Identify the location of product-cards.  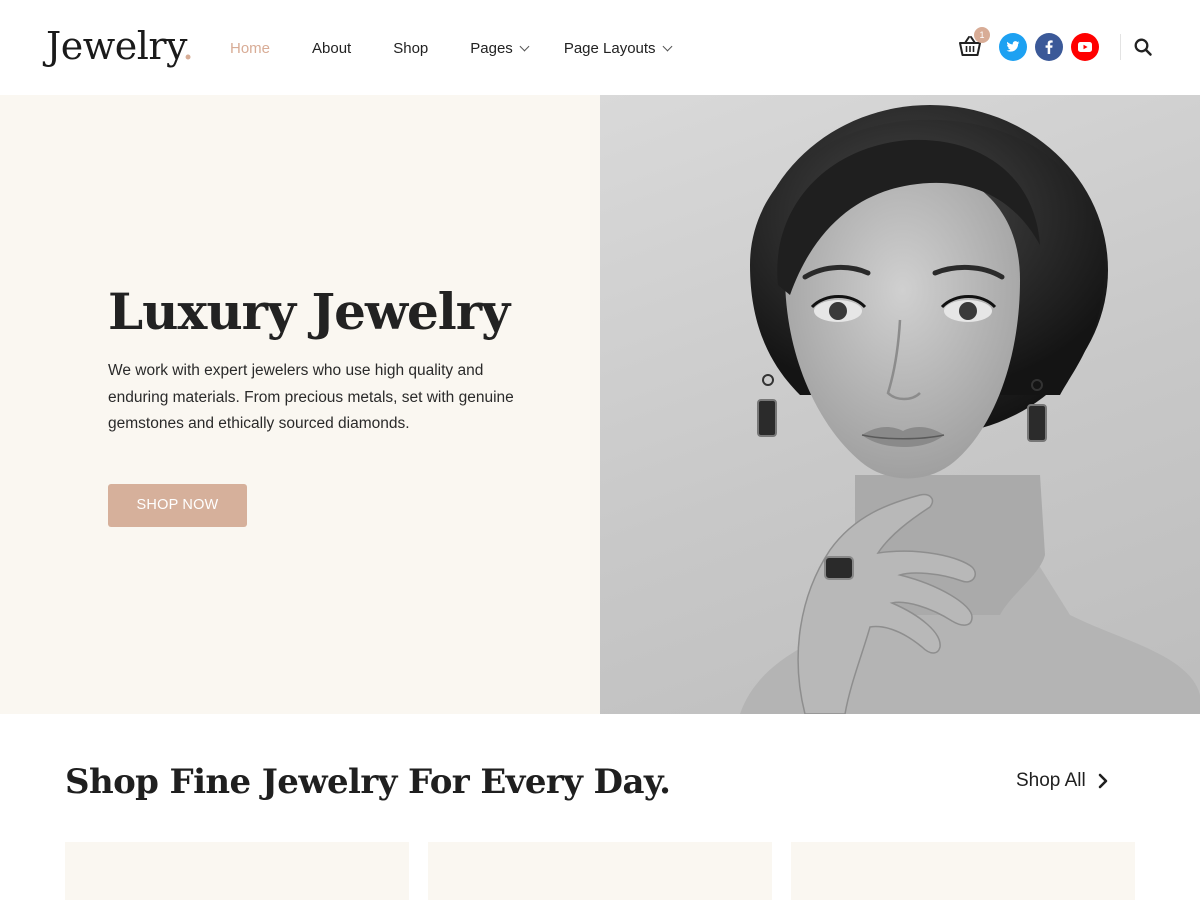
(600, 871).